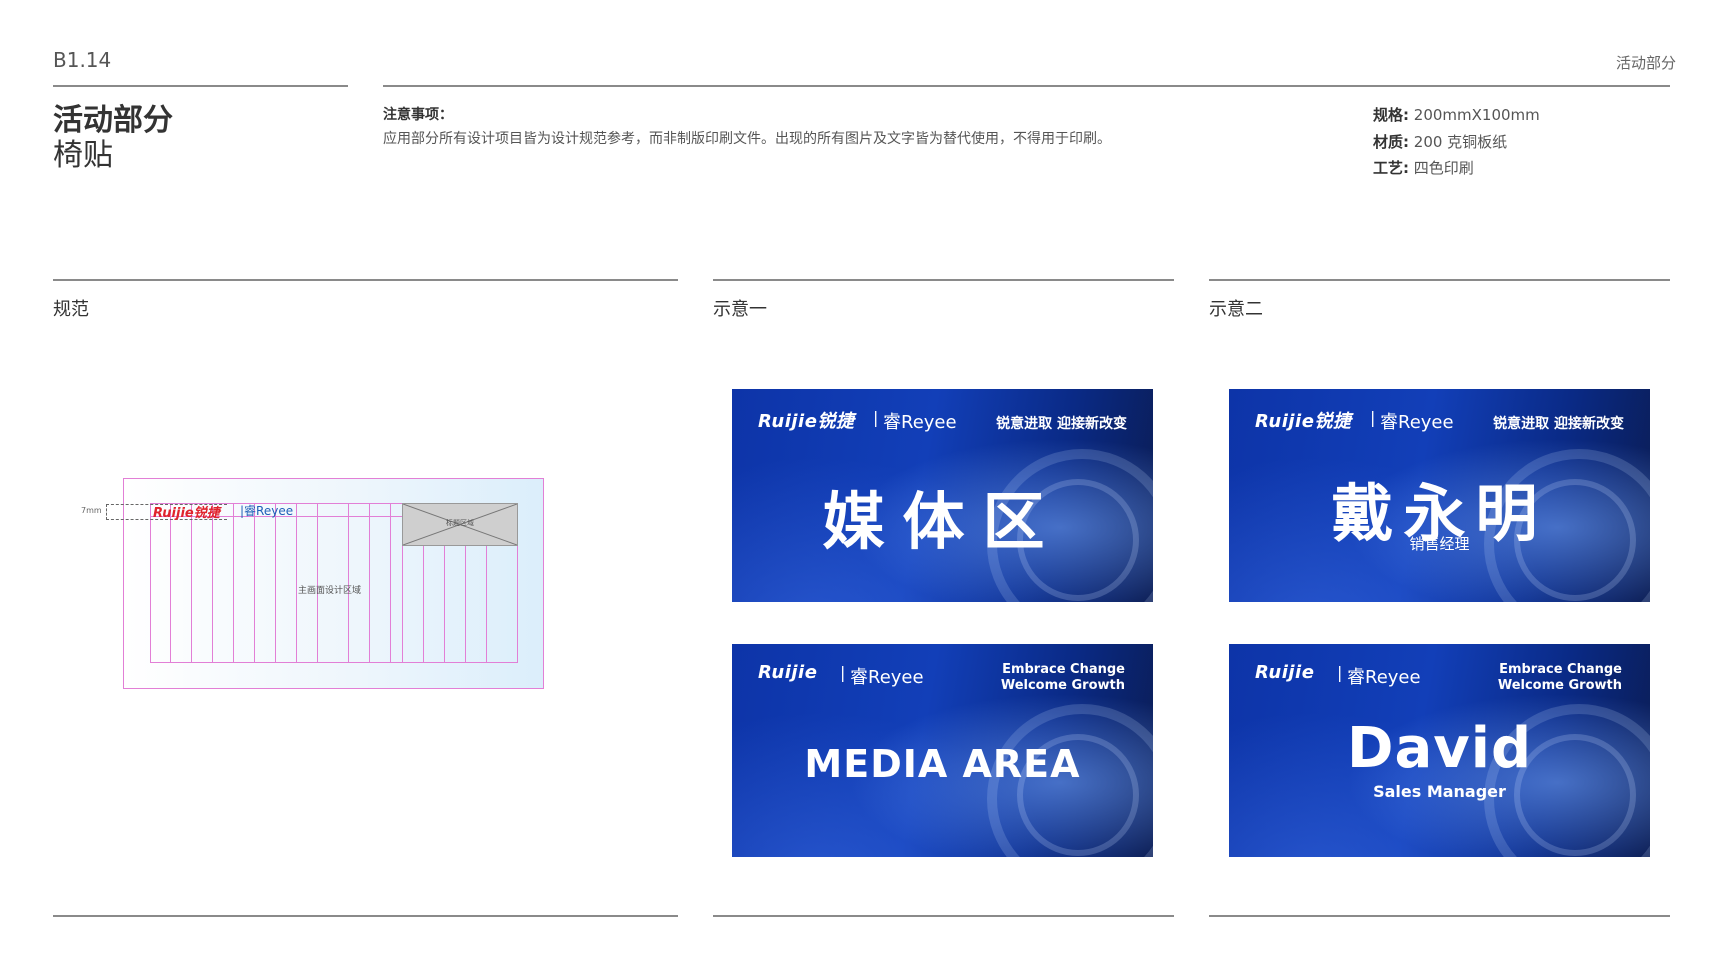 The height and width of the screenshot is (968, 1720). What do you see at coordinates (365, 916) in the screenshot?
I see `divider-bottom-spec` at bounding box center [365, 916].